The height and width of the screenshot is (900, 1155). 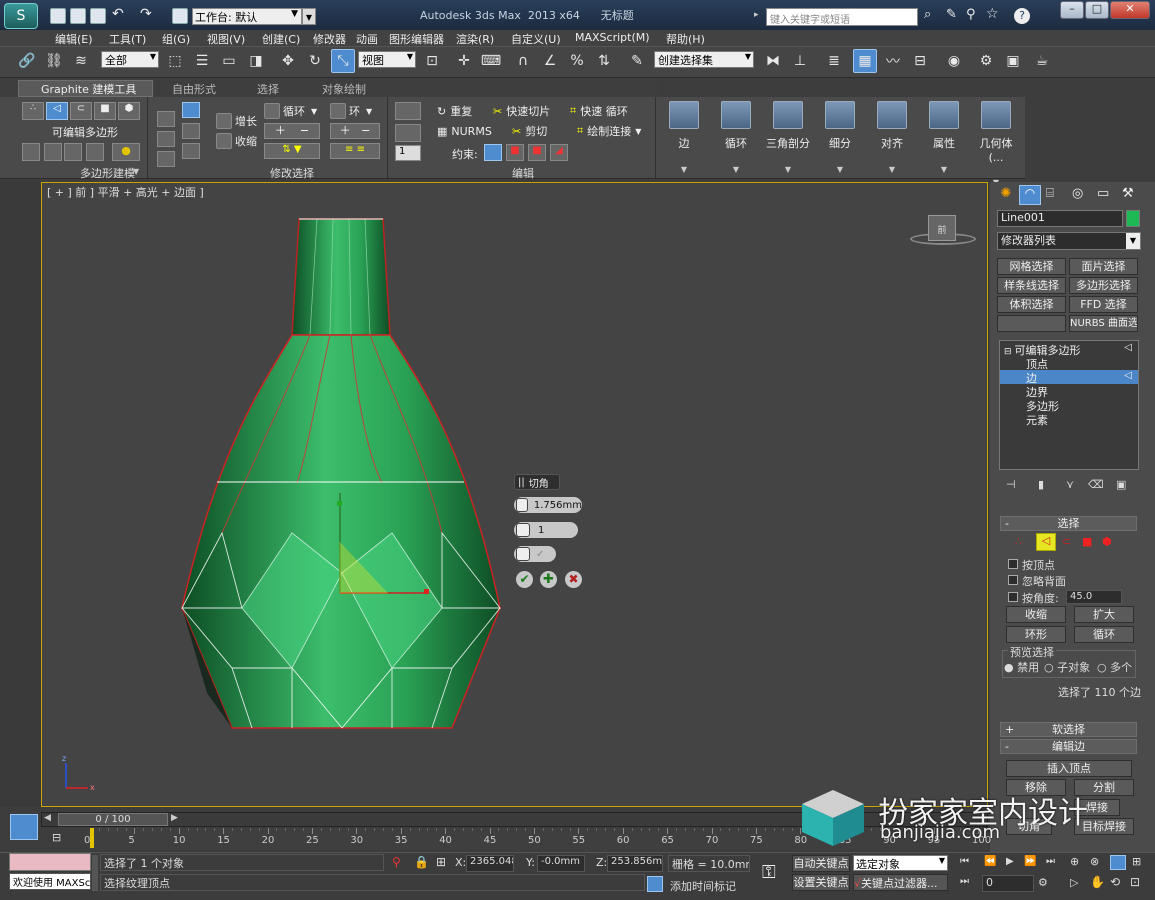 I want to click on stack-item-element: 元素, so click(x=1069, y=419).